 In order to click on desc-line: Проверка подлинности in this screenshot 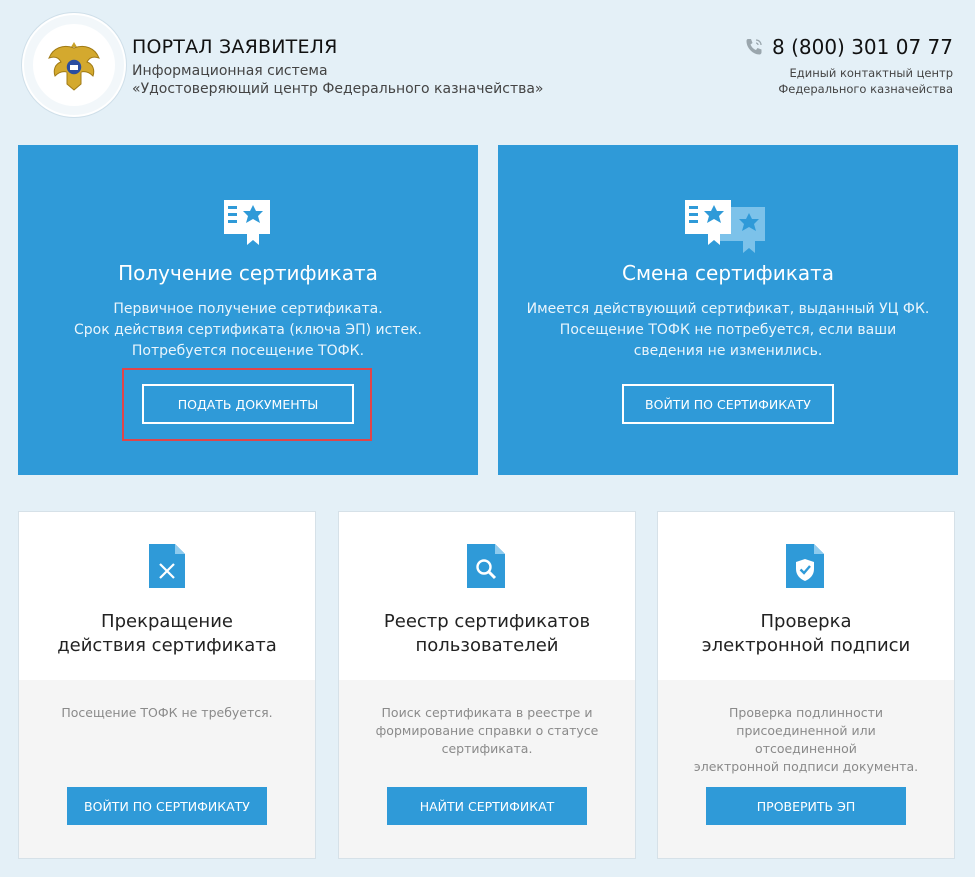, I will do `click(805, 712)`.